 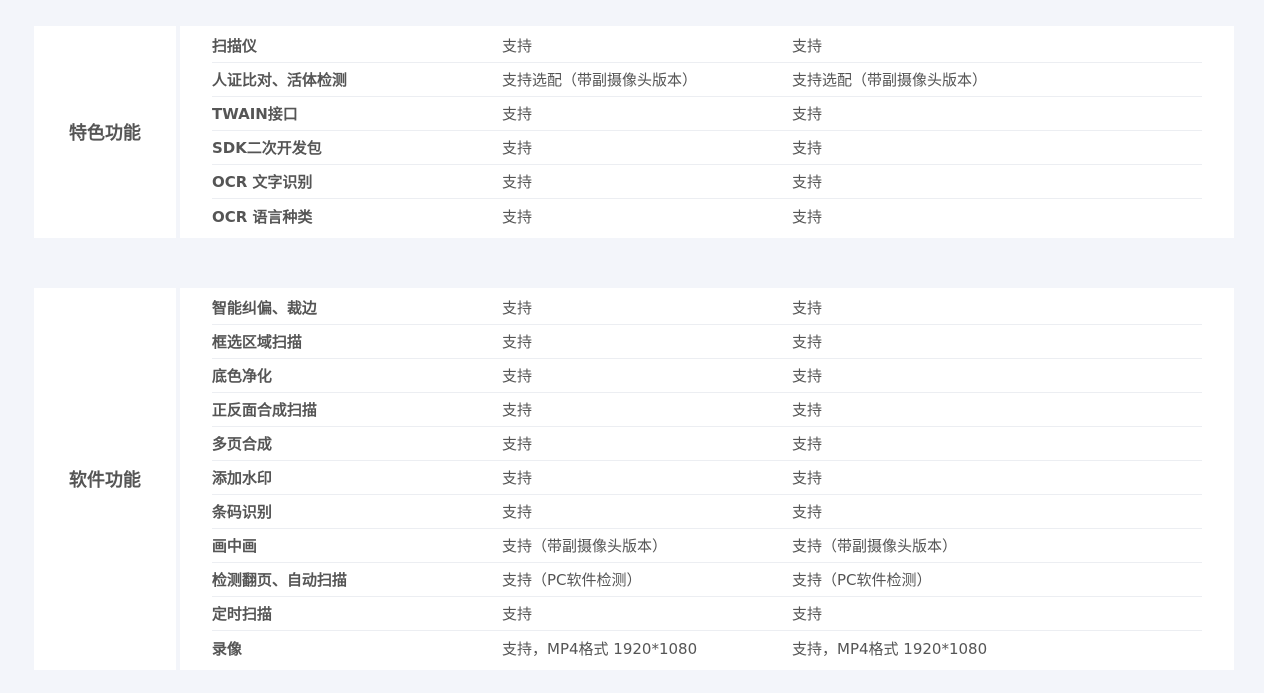 What do you see at coordinates (707, 308) in the screenshot?
I see `table-row: 智能纠偏、裁边 支持 支持` at bounding box center [707, 308].